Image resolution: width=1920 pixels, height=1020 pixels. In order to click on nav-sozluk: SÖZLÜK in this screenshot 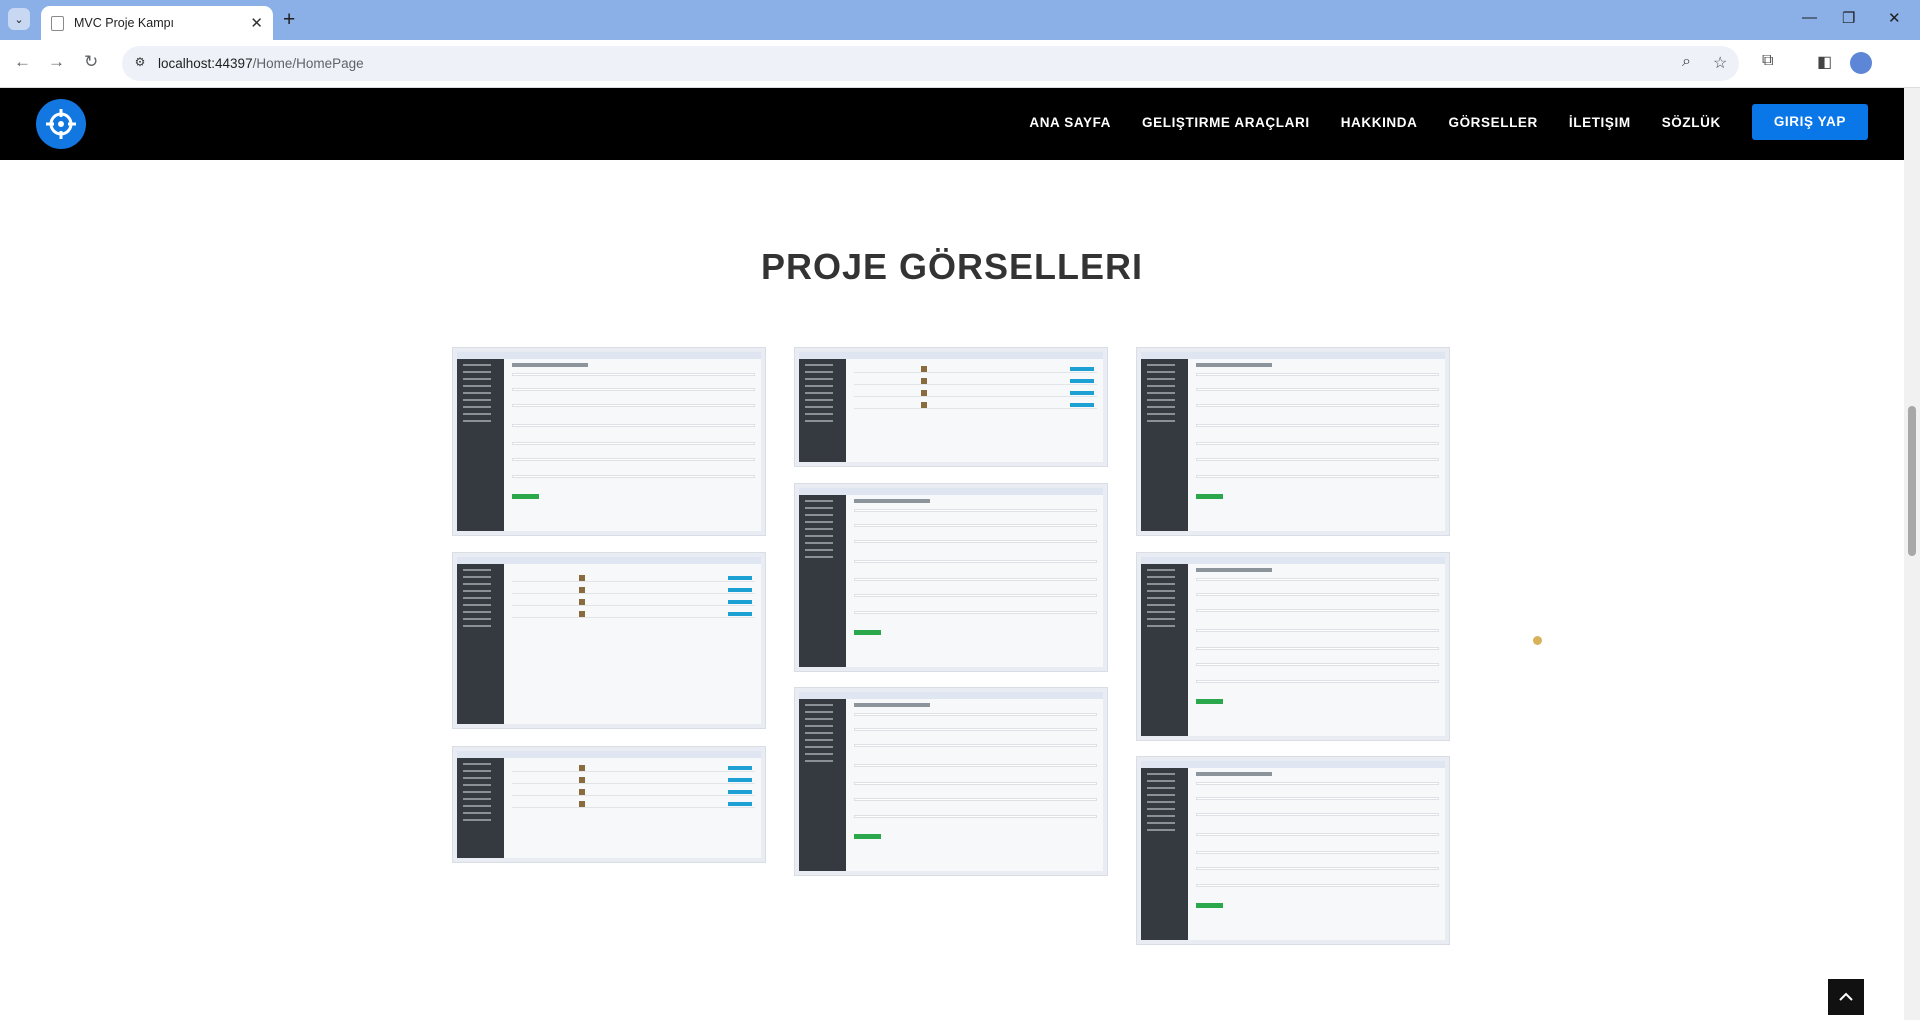, I will do `click(1691, 122)`.